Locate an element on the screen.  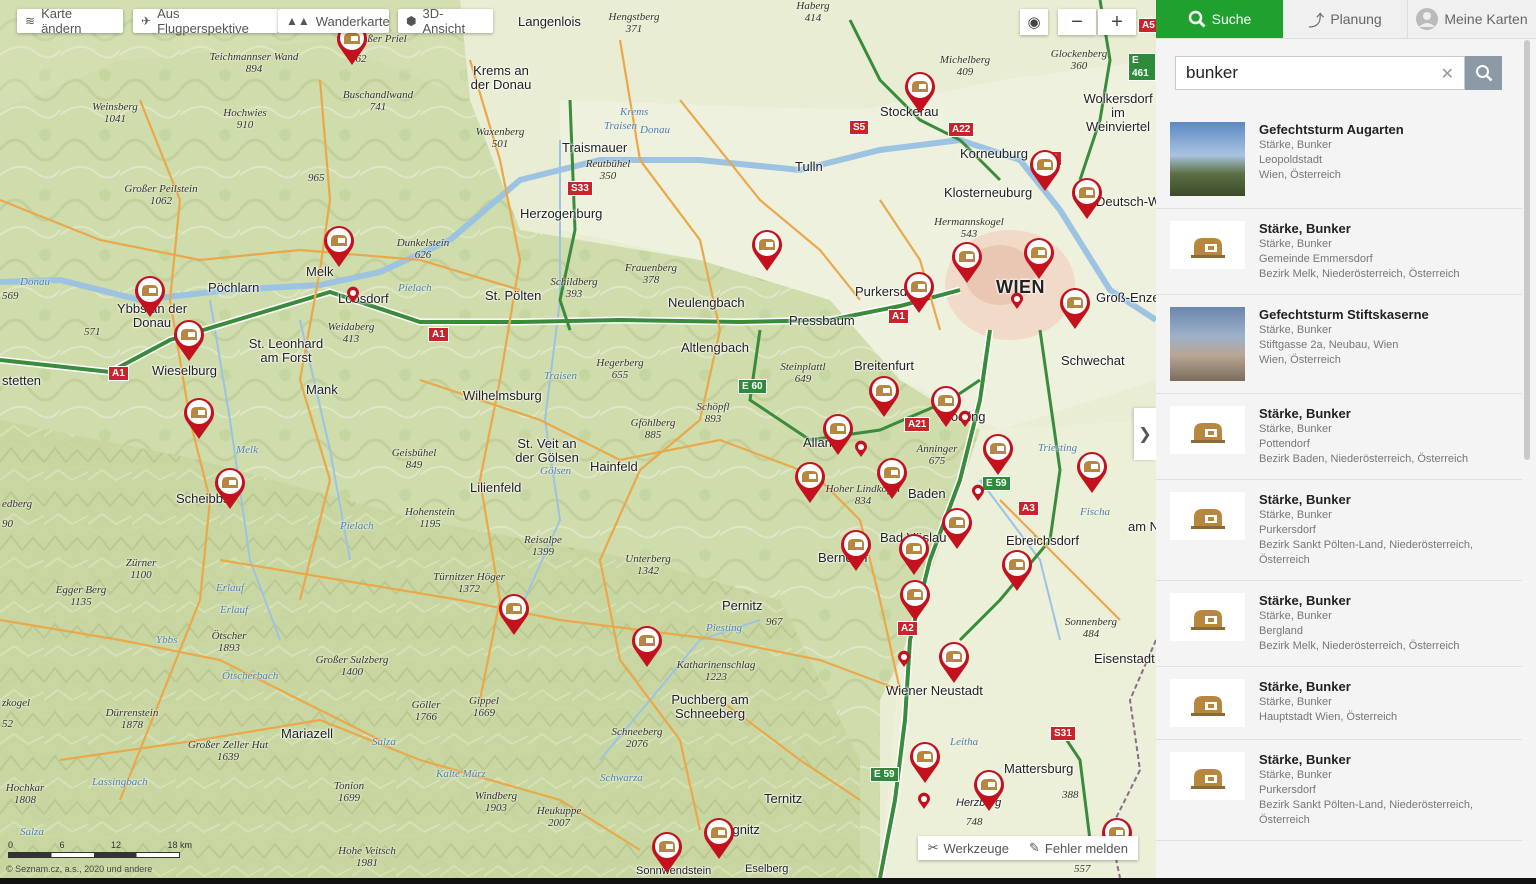
zoom-in-button: + is located at coordinates (1117, 22).